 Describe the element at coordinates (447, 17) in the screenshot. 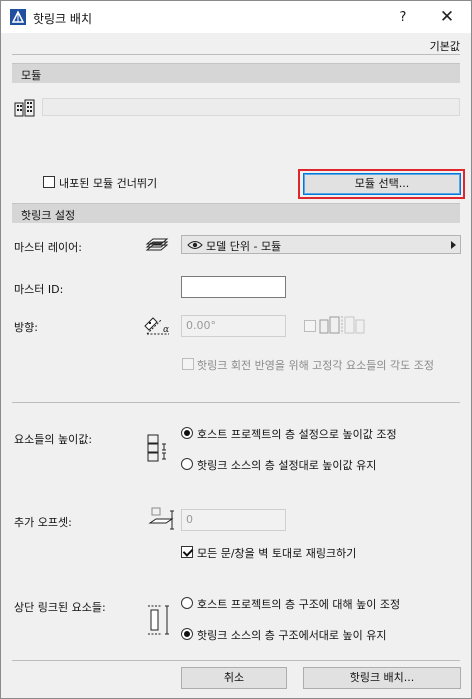

I see `close-button: ✕` at that location.